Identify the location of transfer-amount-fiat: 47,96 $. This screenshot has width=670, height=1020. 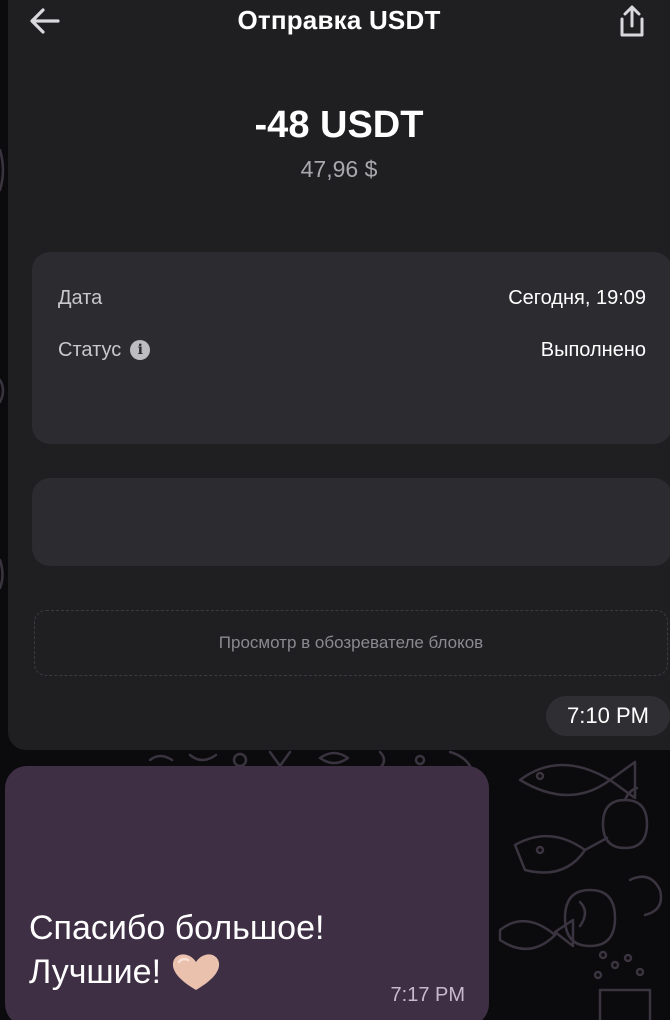
(339, 169).